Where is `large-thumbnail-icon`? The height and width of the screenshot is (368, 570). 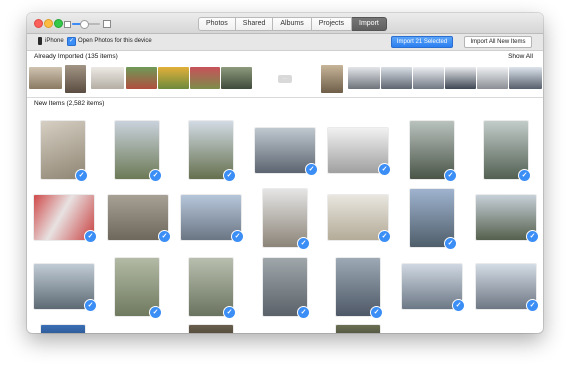
large-thumbnail-icon is located at coordinates (107, 24).